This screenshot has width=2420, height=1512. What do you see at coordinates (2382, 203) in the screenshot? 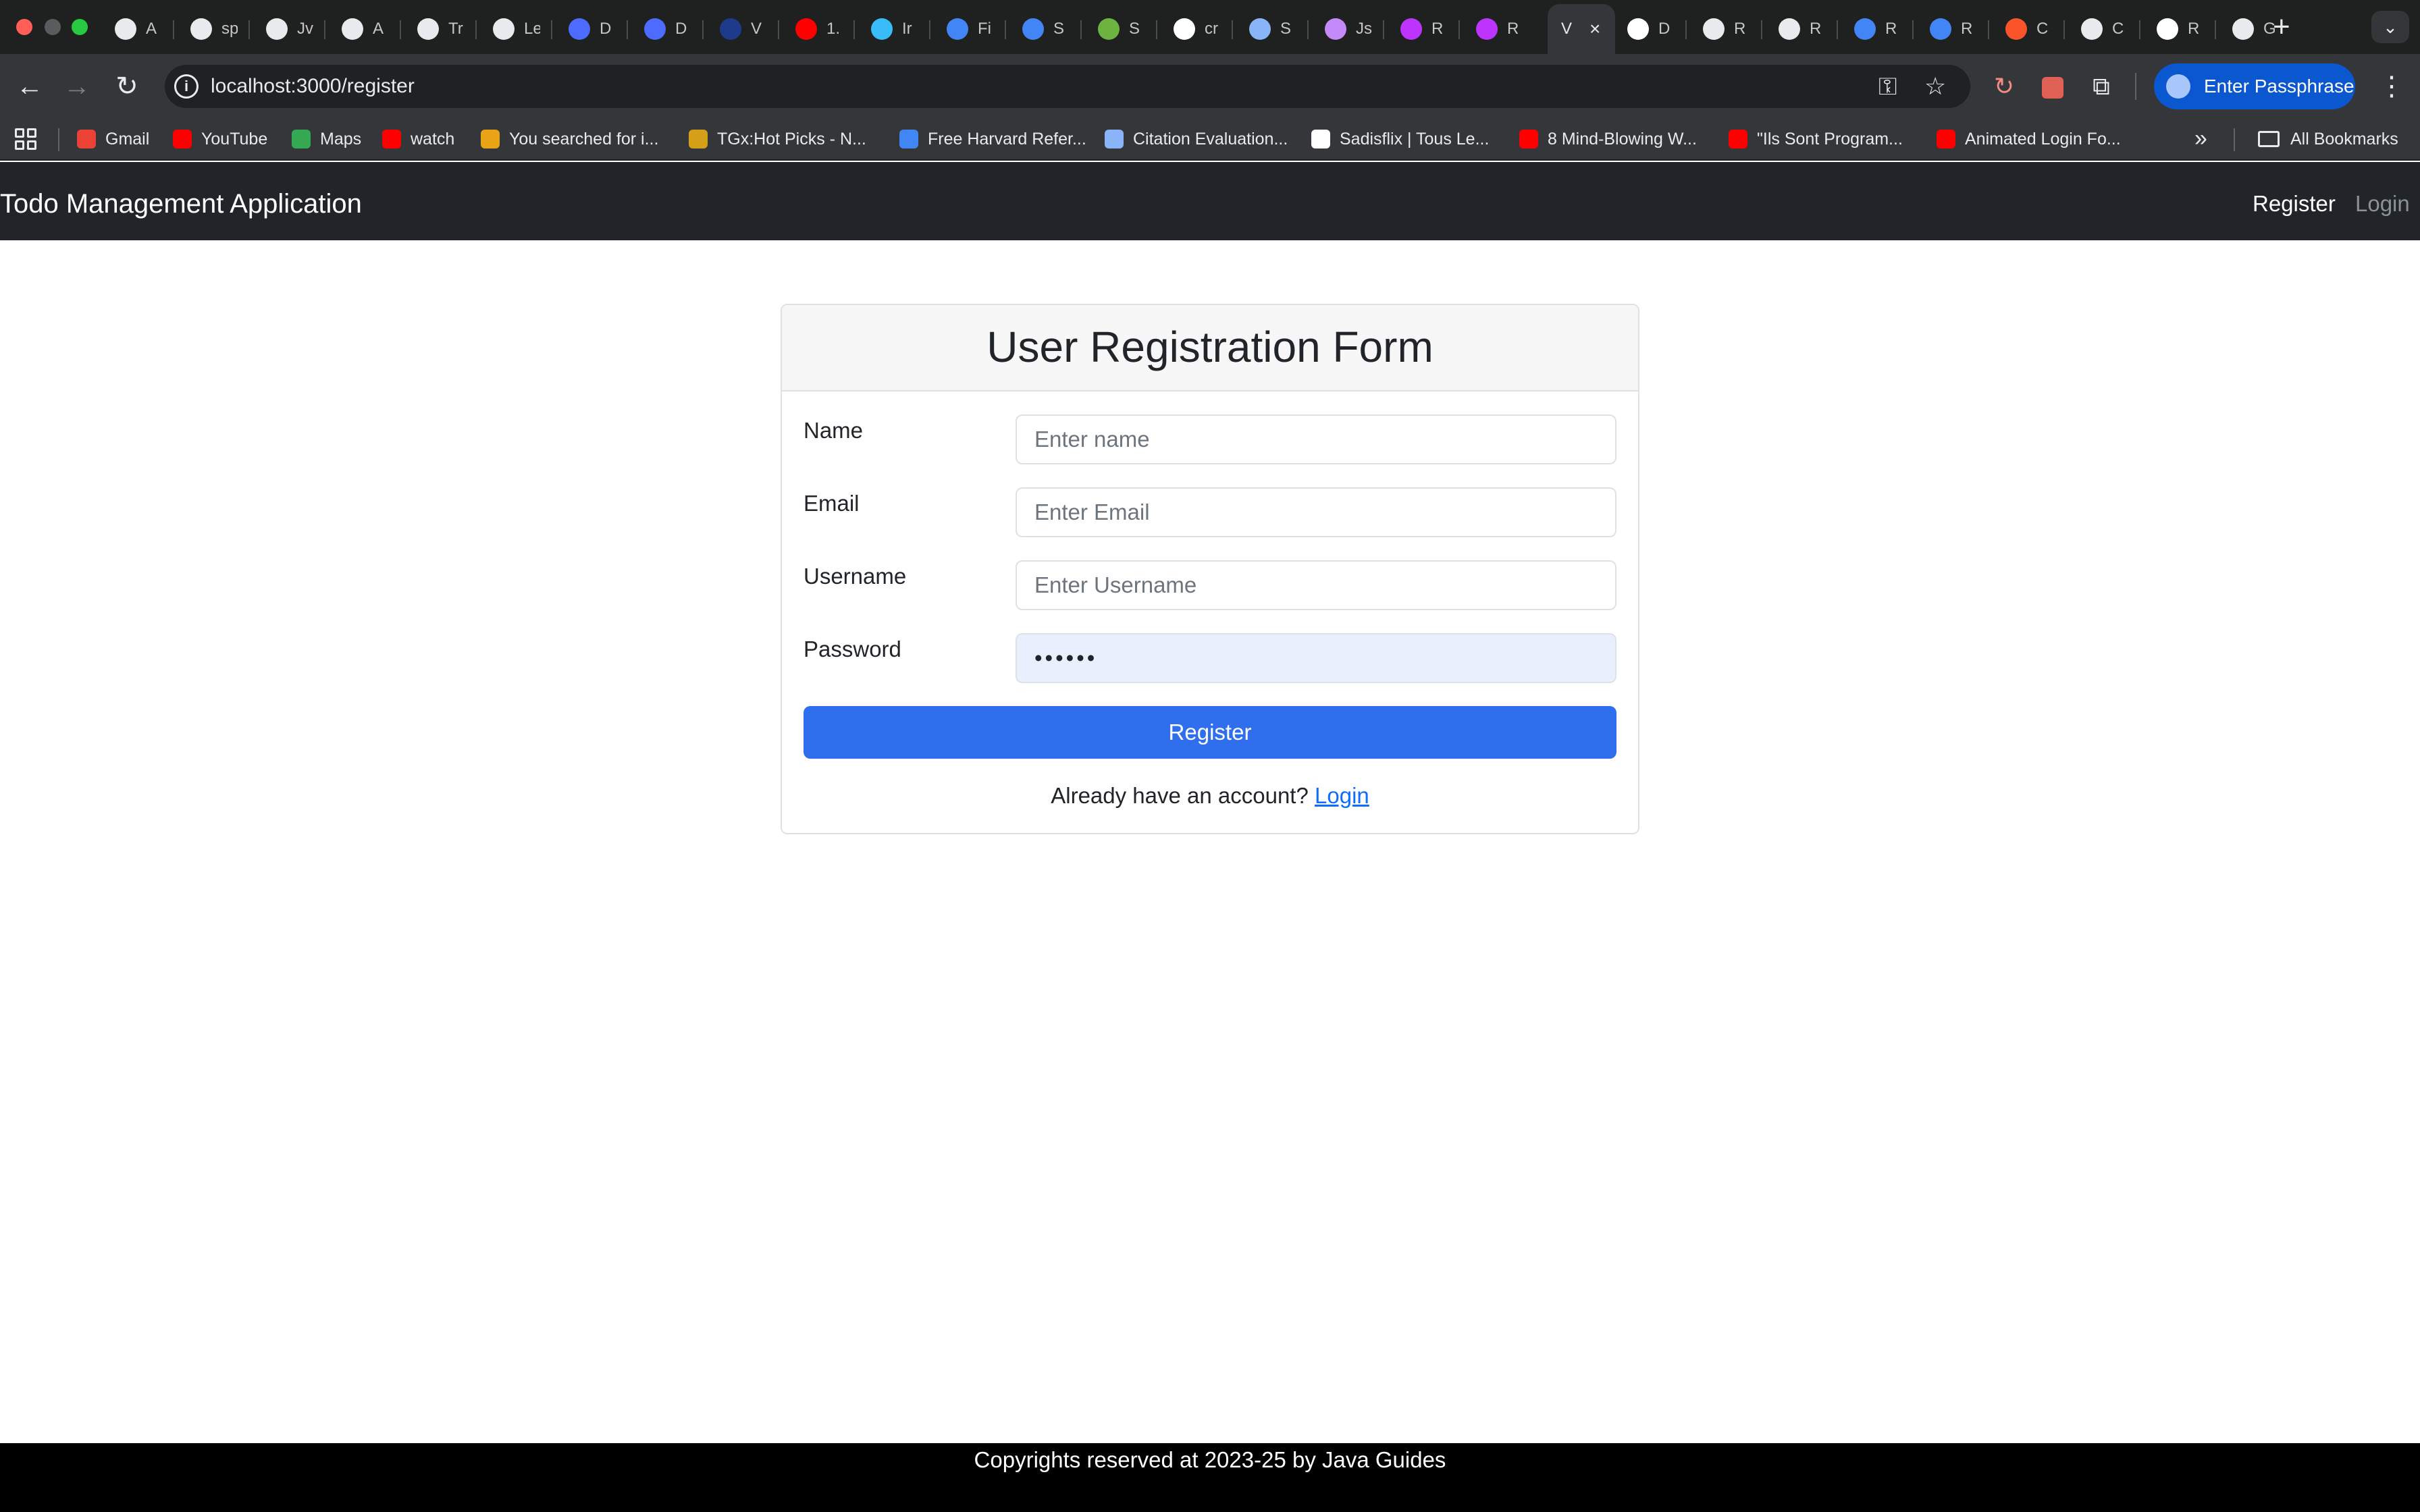
I see `nav-login-link: Login` at bounding box center [2382, 203].